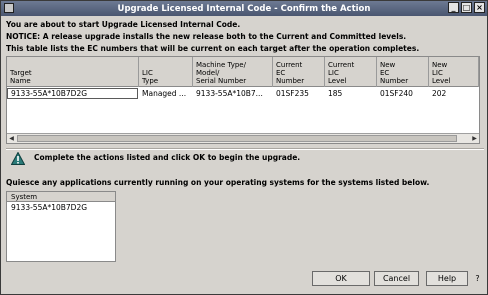 This screenshot has height=295, width=488. I want to click on table-horizontal-scrollbar: ◀ ▶, so click(243, 138).